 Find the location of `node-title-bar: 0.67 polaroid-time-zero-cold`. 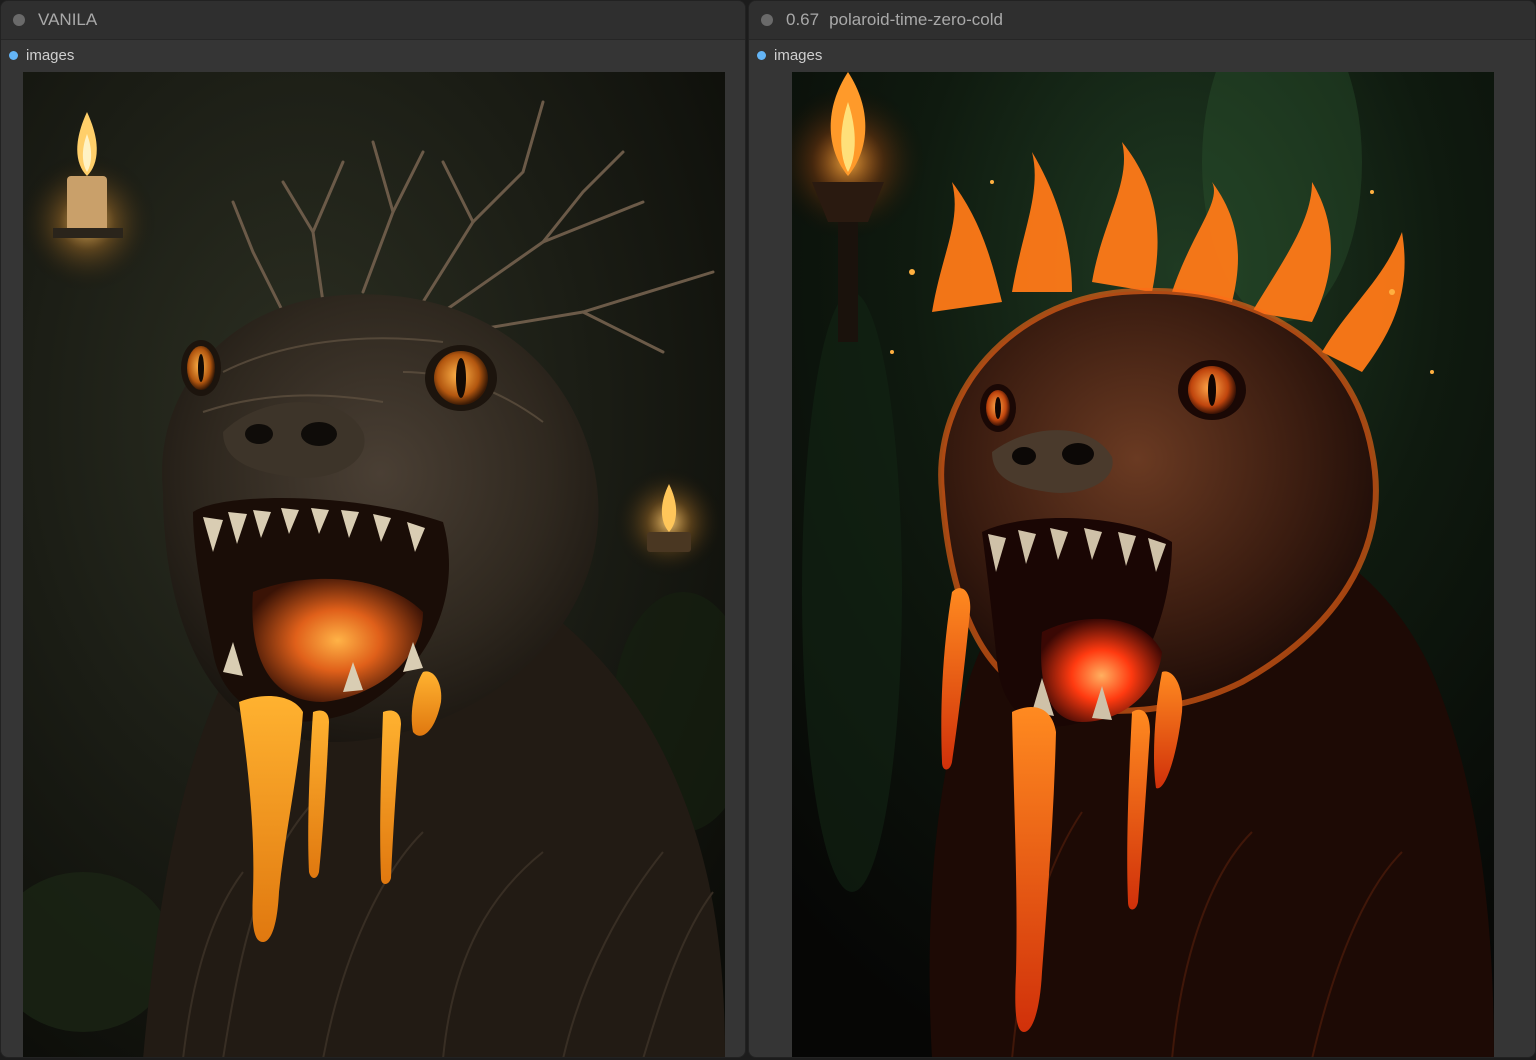

node-title-bar: 0.67 polaroid-time-zero-cold is located at coordinates (1142, 20).